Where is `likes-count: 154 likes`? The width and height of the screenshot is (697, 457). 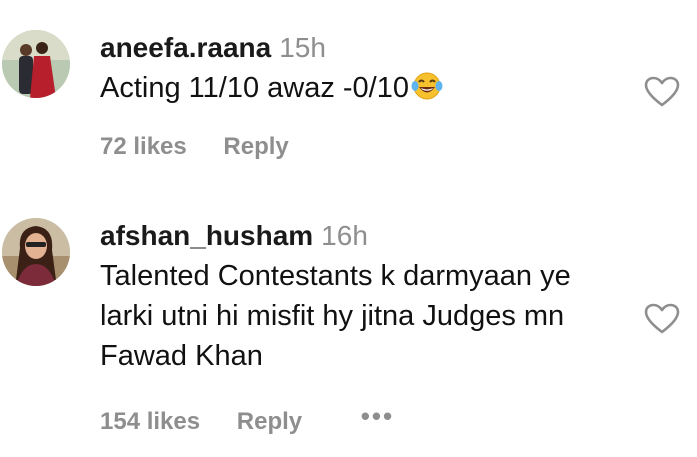
likes-count: 154 likes is located at coordinates (150, 422).